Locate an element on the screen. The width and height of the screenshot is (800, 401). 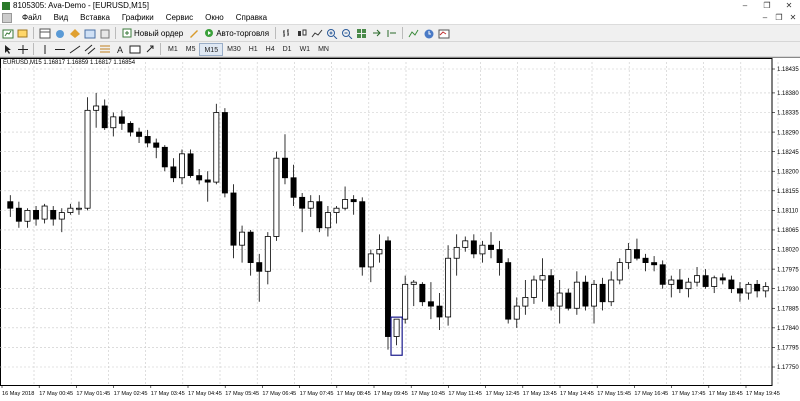
label-icon is located at coordinates (134, 49).